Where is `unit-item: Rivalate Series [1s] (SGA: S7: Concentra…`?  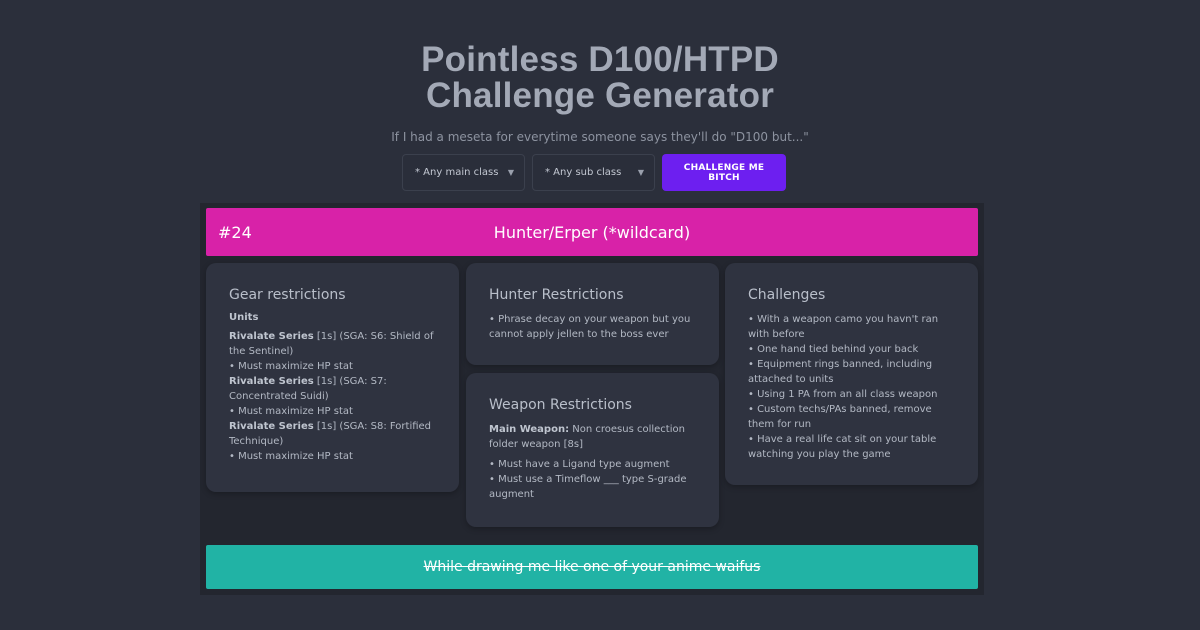
unit-item: Rivalate Series [1s] (SGA: S7: Concentra… is located at coordinates (332, 389).